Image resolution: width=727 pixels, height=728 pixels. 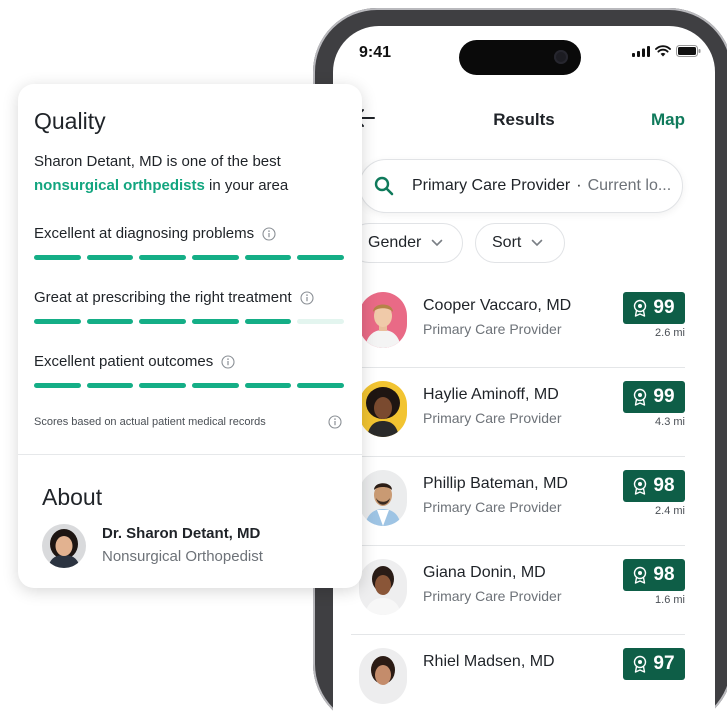 What do you see at coordinates (688, 51) in the screenshot?
I see `battery-icon` at bounding box center [688, 51].